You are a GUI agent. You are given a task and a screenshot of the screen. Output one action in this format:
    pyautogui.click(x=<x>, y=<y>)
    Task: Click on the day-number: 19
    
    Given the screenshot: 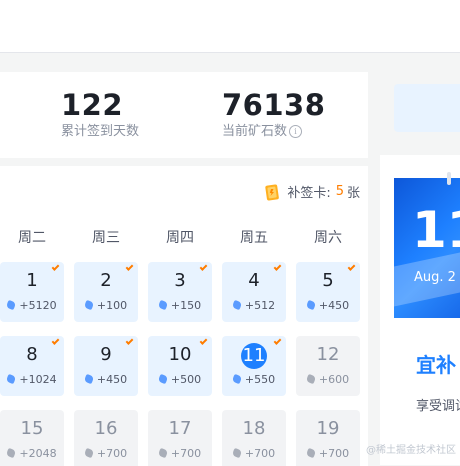 What is the action you would take?
    pyautogui.click(x=328, y=428)
    